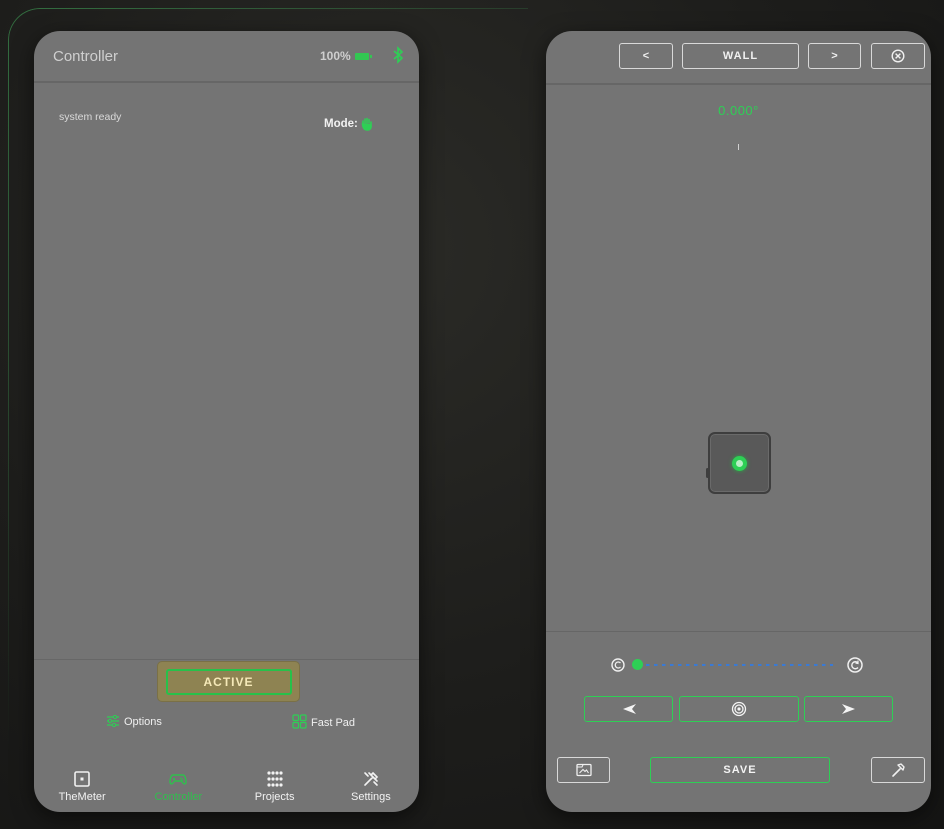  Describe the element at coordinates (738, 147) in the screenshot. I see `angle-tick` at that location.